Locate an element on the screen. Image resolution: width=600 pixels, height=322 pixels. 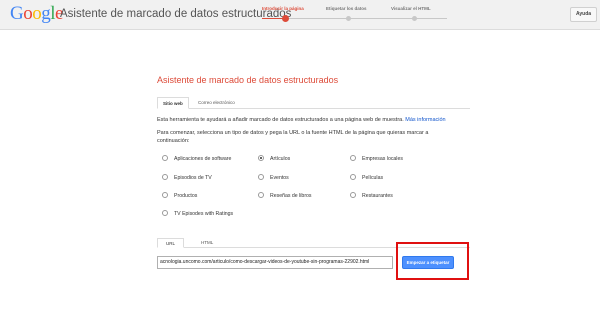
step-line-pending is located at coordinates (367, 18).